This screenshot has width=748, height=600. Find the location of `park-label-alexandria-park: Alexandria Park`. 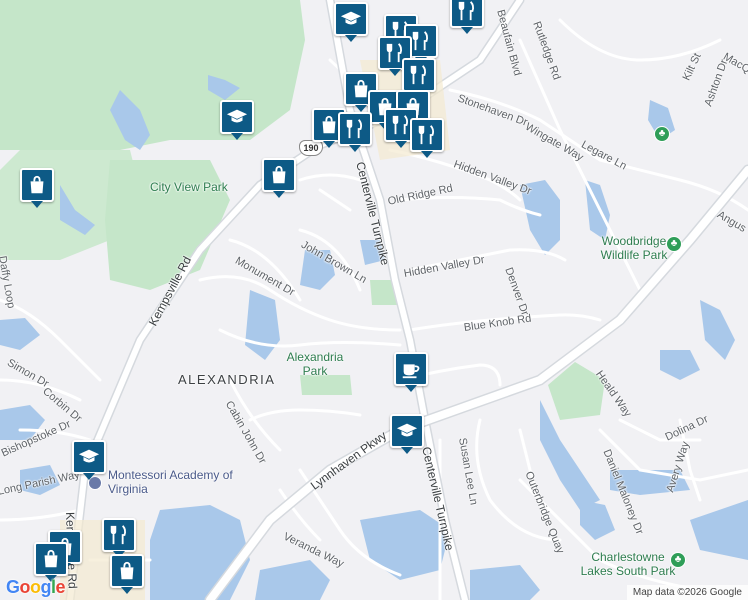

park-label-alexandria-park: Alexandria Park is located at coordinates (315, 364).